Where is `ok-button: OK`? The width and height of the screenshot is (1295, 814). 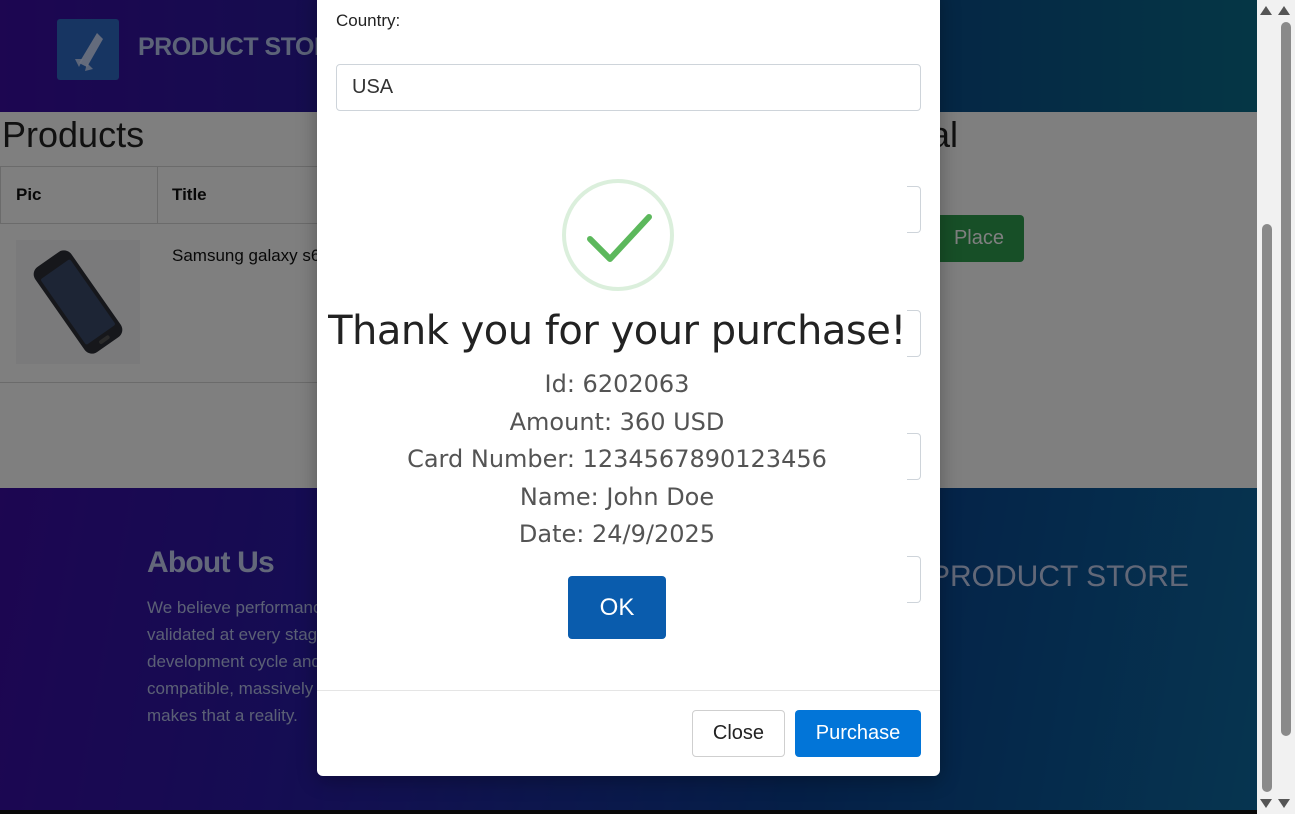 ok-button: OK is located at coordinates (617, 607).